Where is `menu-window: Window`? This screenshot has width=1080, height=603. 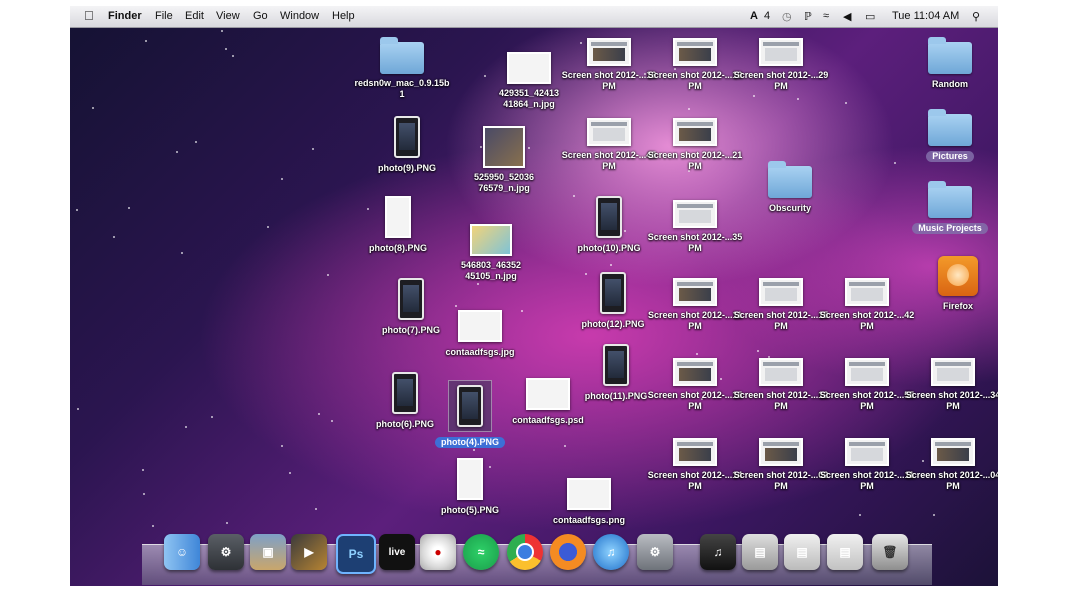
menu-window: Window is located at coordinates (299, 16).